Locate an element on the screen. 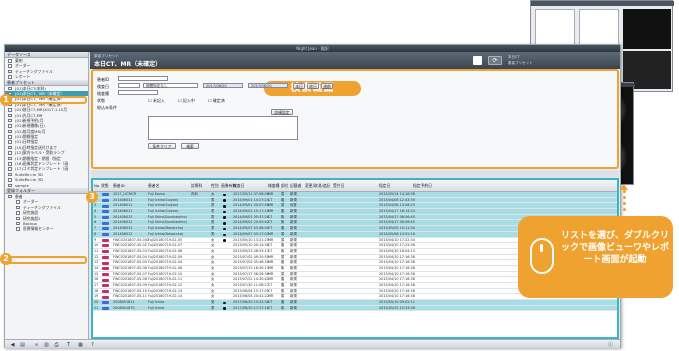 The image size is (679, 351). exam-date-select is located at coordinates (129, 85).